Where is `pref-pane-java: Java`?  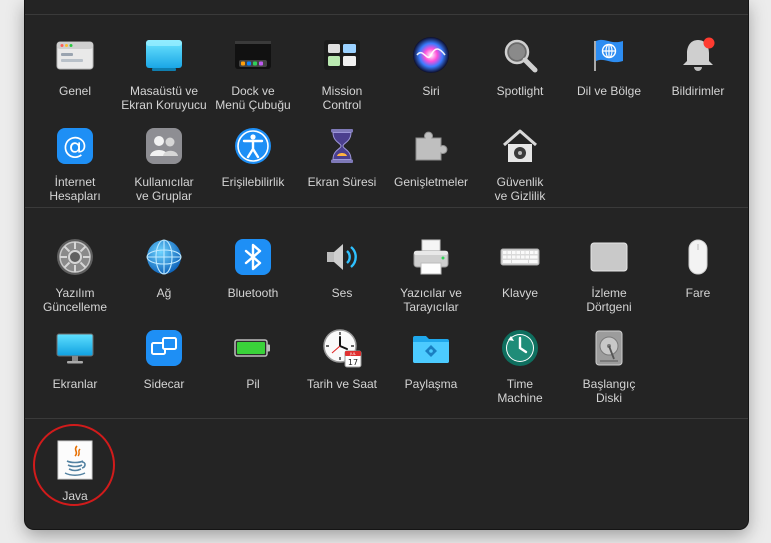 pref-pane-java: Java is located at coordinates (75, 483).